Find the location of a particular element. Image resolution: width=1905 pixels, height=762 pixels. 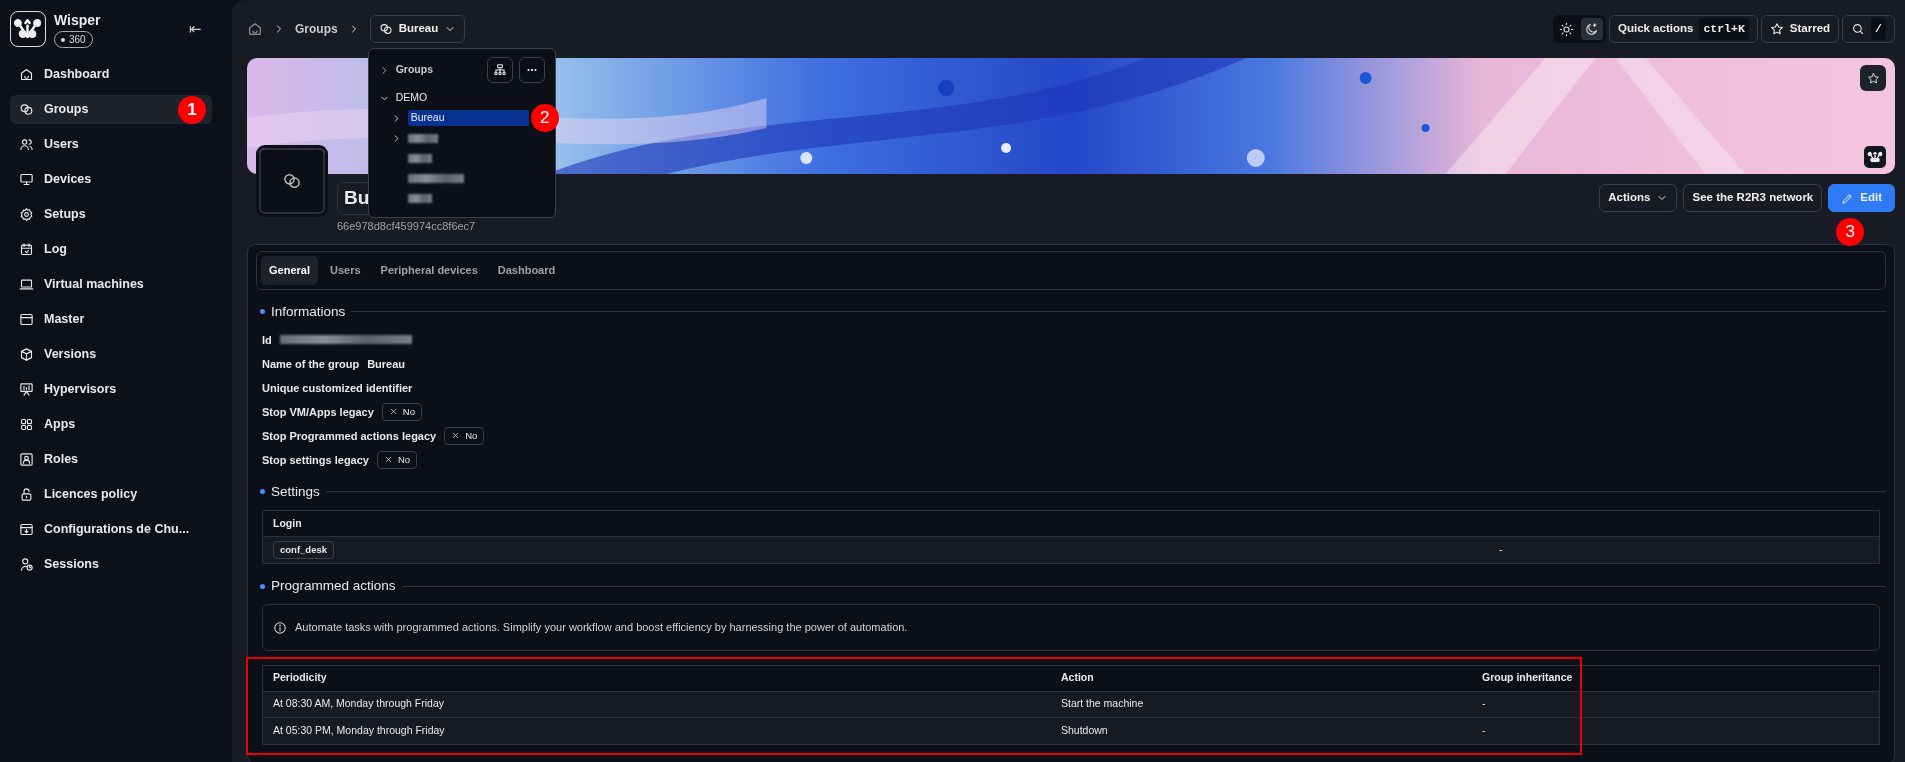

annotation-badge: 1 is located at coordinates (192, 110).